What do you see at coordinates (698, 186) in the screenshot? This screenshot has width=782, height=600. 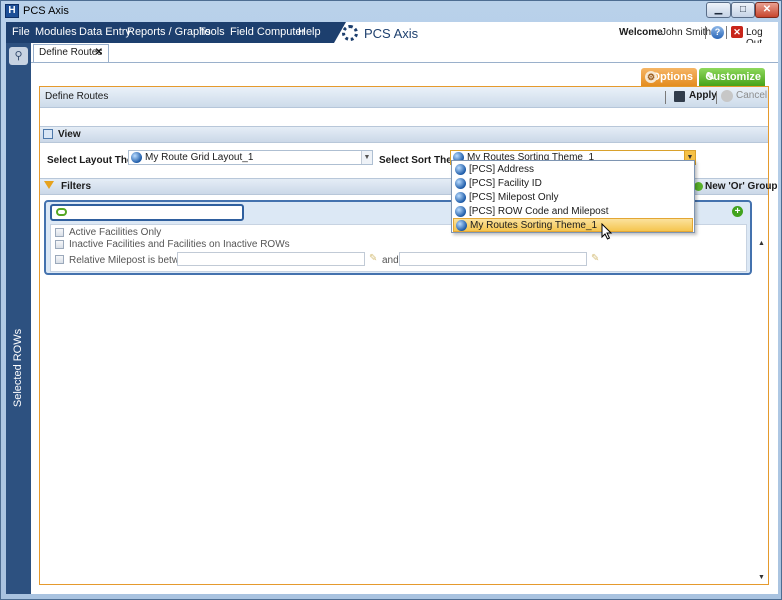 I see `add-group-icon` at bounding box center [698, 186].